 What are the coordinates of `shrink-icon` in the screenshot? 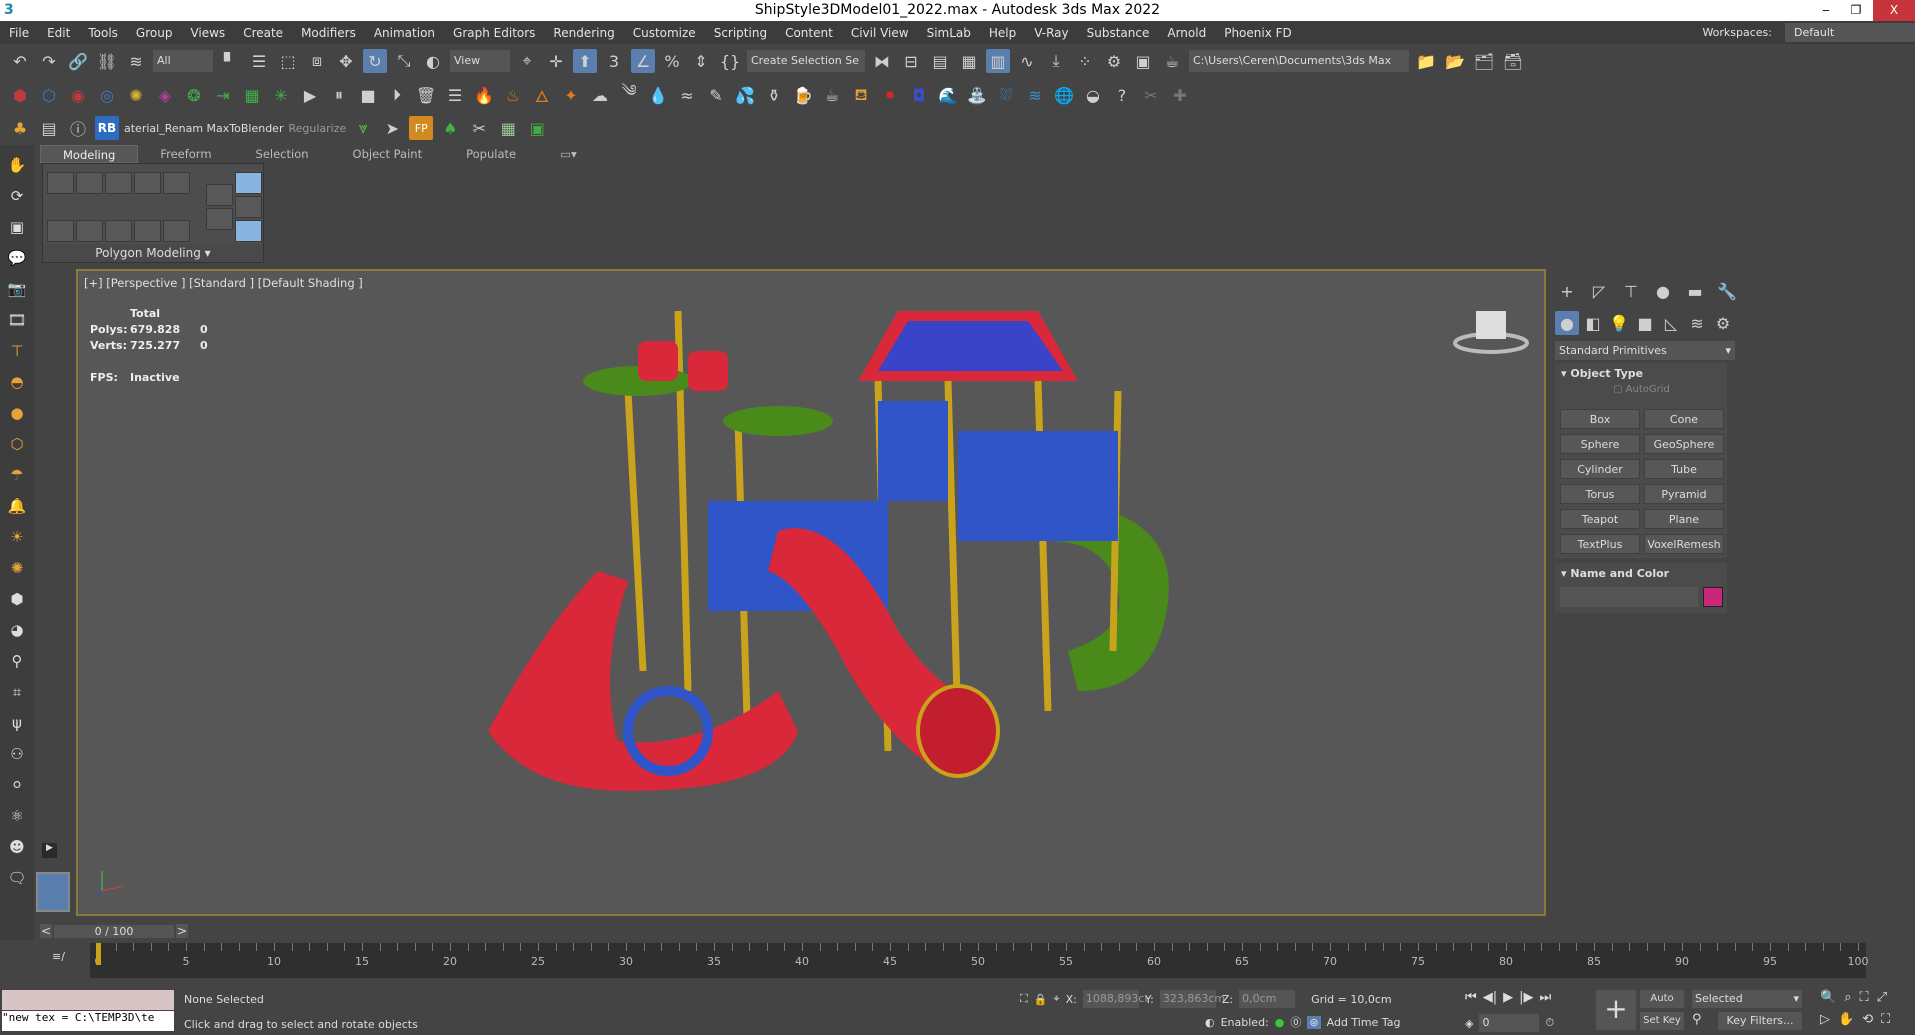 It's located at (89, 231).